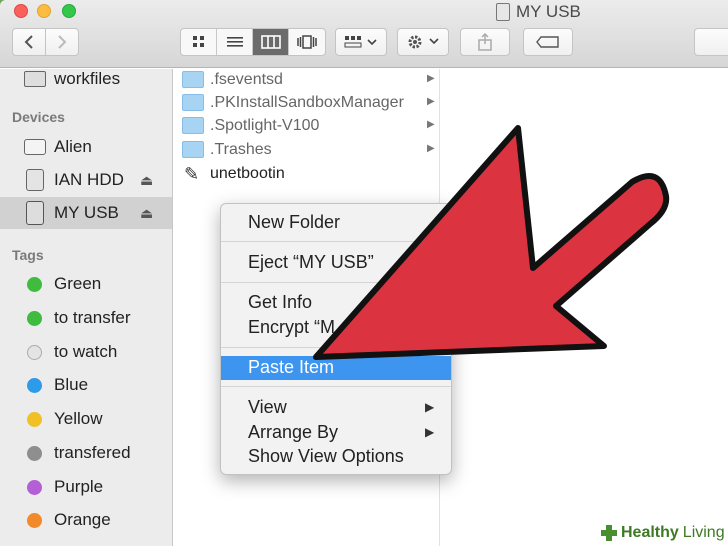 This screenshot has width=728, height=546. I want to click on sidebar-tag-to-transfer: to transfer, so click(86, 318).